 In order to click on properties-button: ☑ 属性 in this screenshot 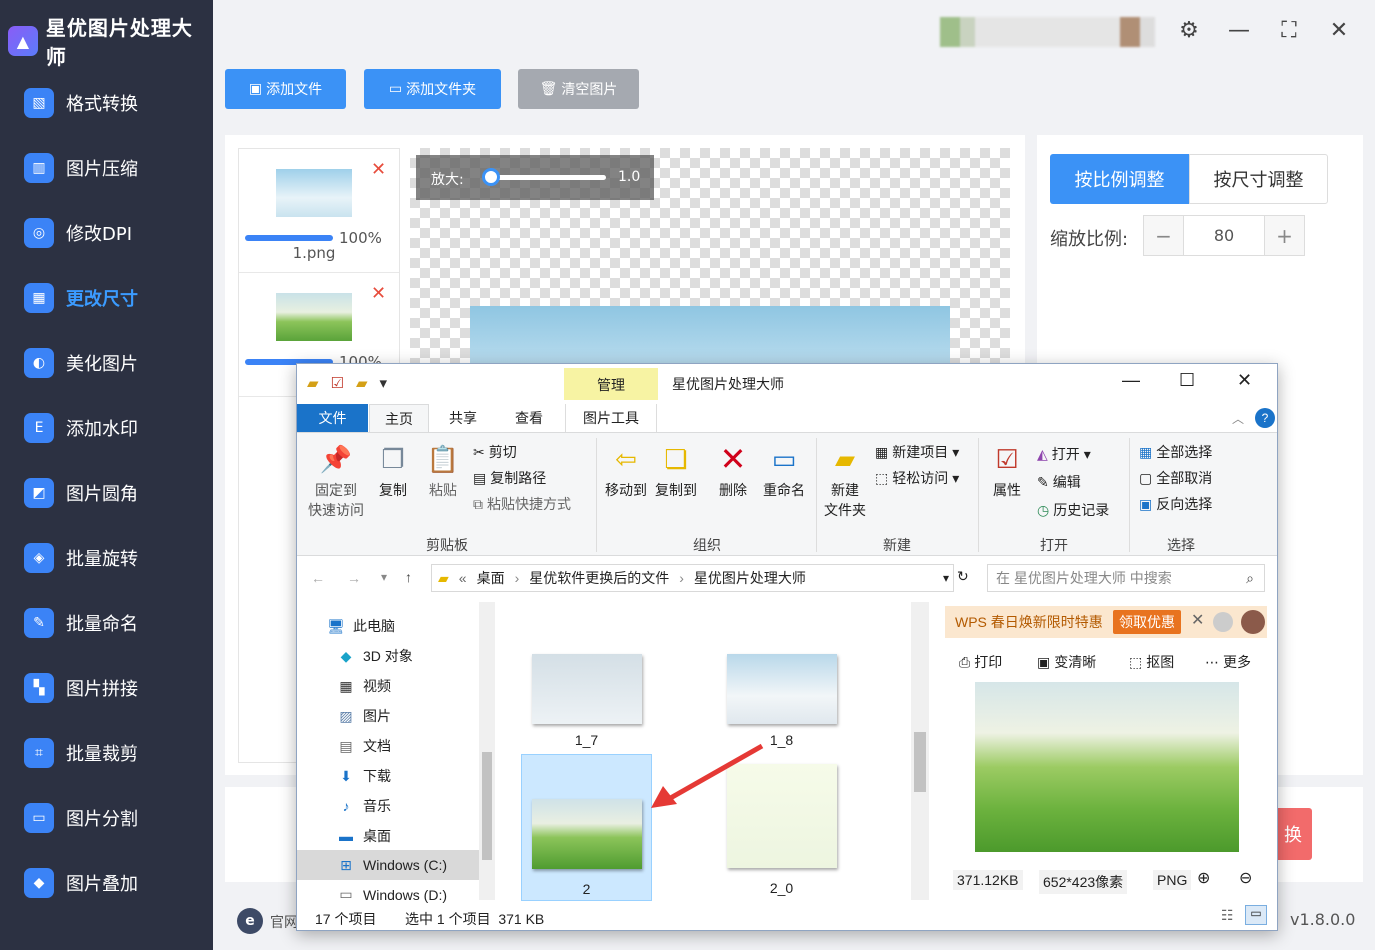, I will do `click(1007, 471)`.